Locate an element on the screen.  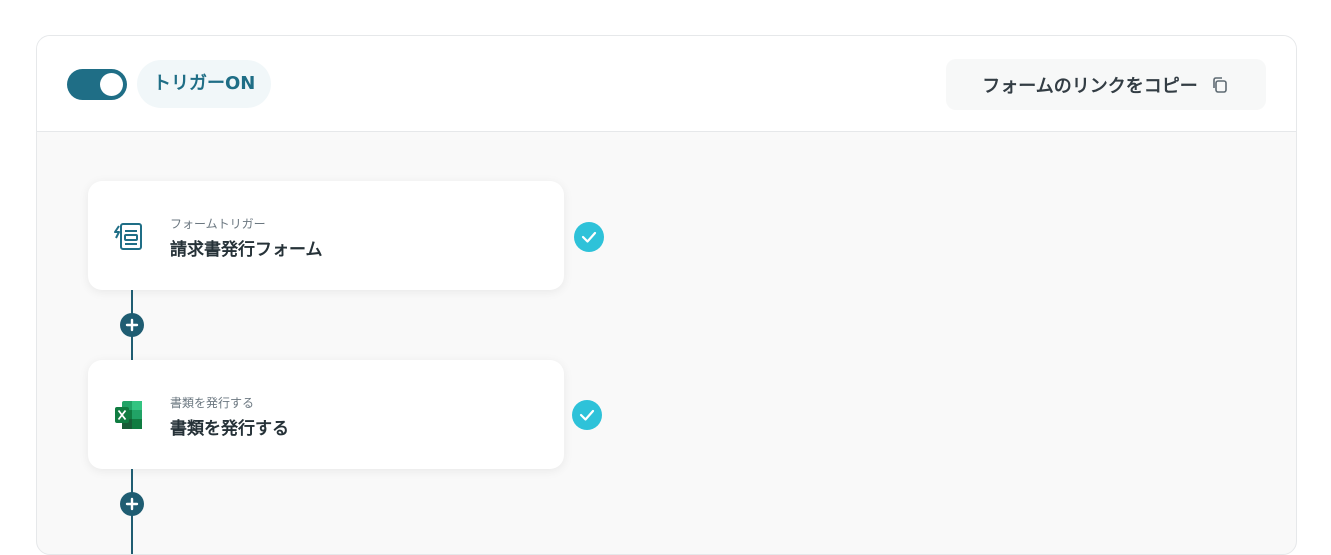
copy-form-link-label: フォームのリンクをコピー is located at coordinates (1090, 86).